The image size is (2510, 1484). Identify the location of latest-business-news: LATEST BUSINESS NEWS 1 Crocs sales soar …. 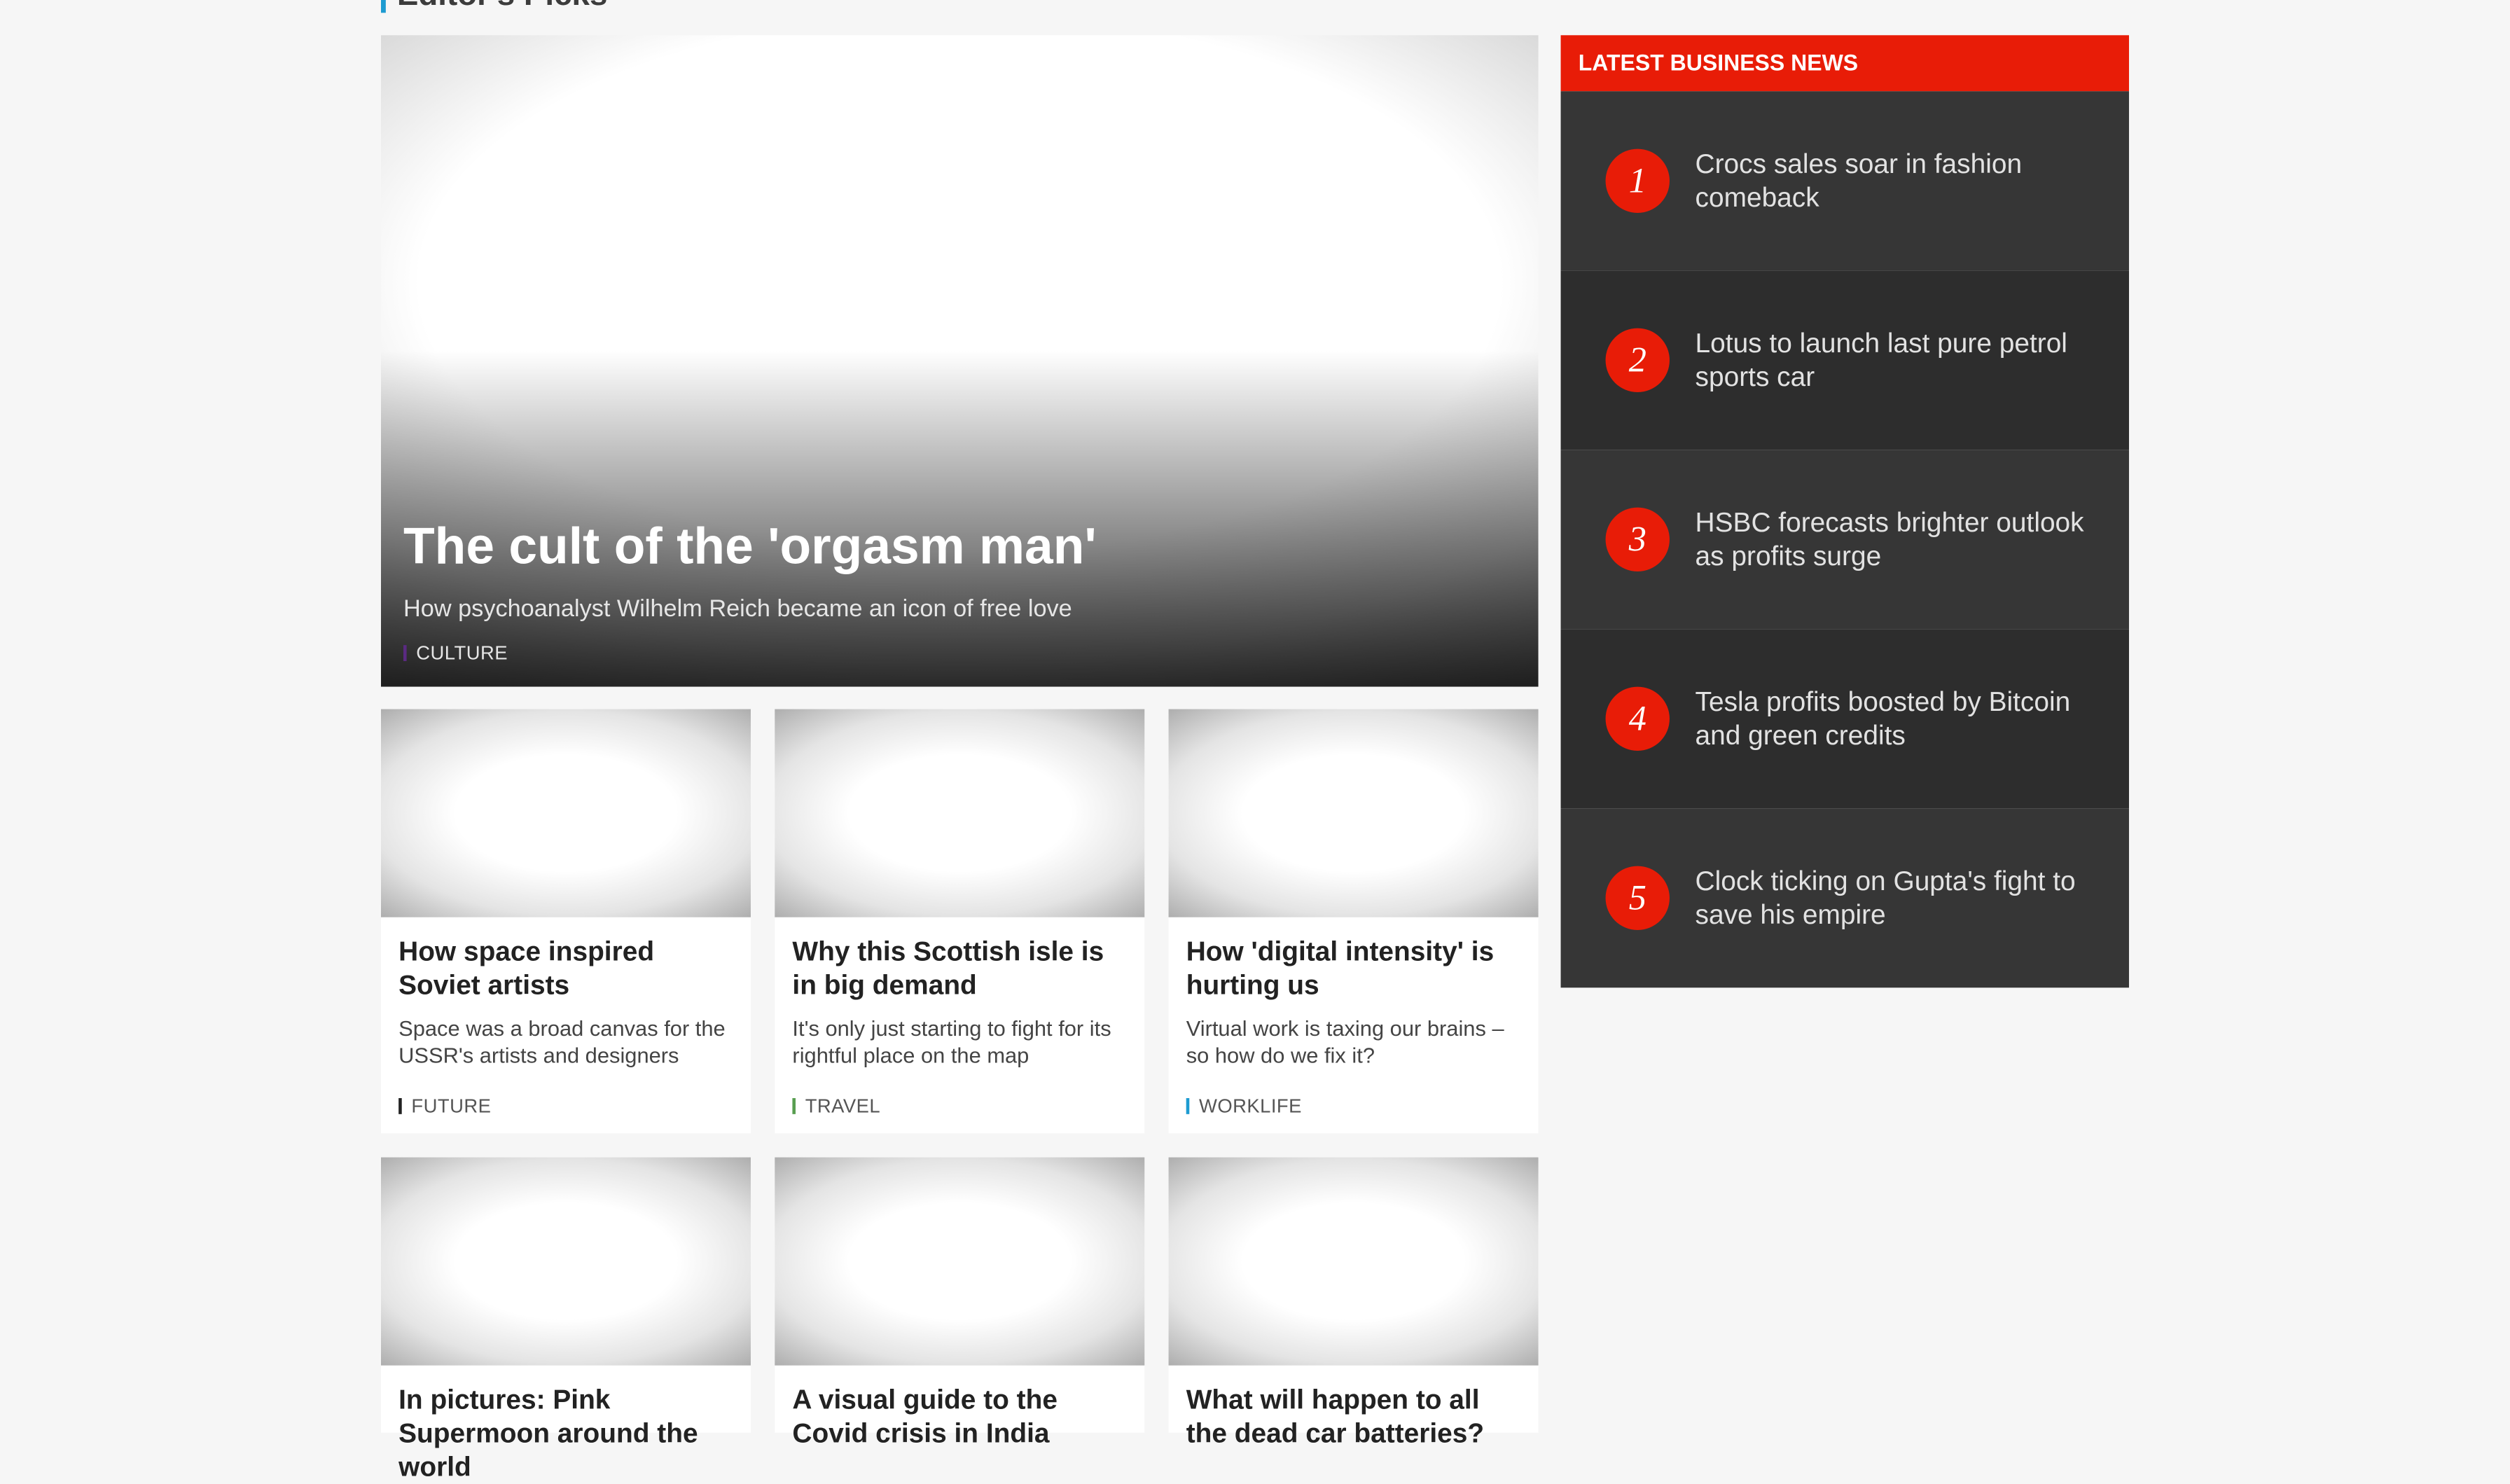
(1845, 511).